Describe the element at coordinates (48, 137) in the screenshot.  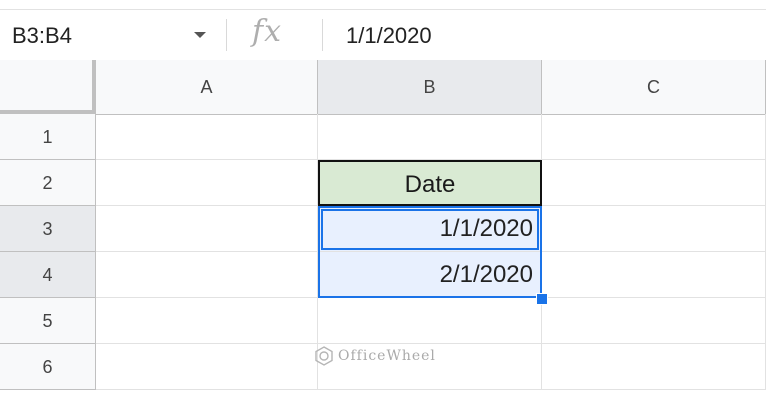
I see `row-header-1: 1` at that location.